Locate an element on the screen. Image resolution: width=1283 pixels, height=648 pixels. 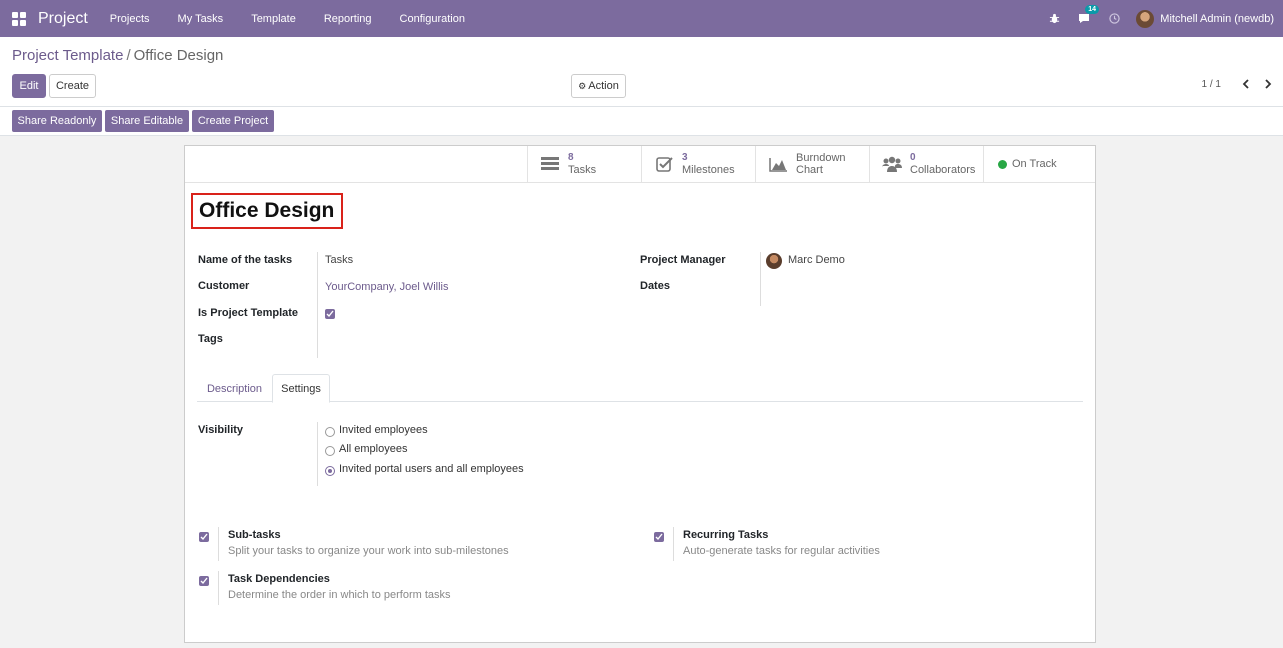
app-brand: Project is located at coordinates (63, 19).